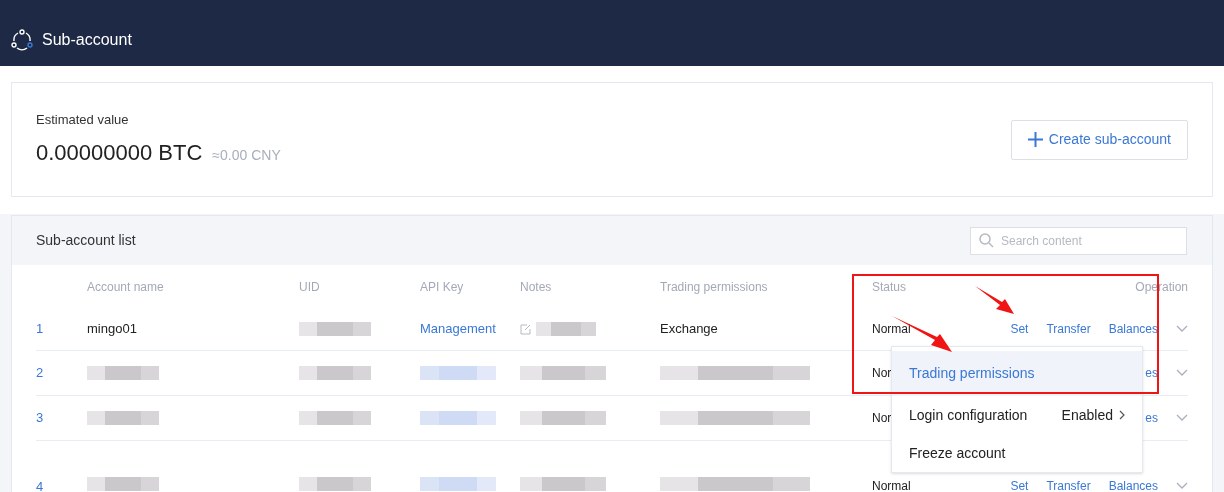 The image size is (1224, 492). What do you see at coordinates (526, 329) in the screenshot?
I see `edit-icon` at bounding box center [526, 329].